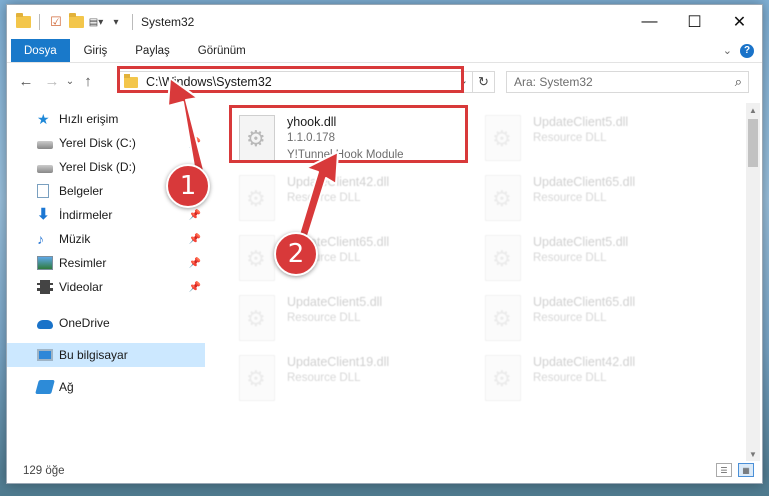  Describe the element at coordinates (52, 81) in the screenshot. I see `forward-button: →` at that location.